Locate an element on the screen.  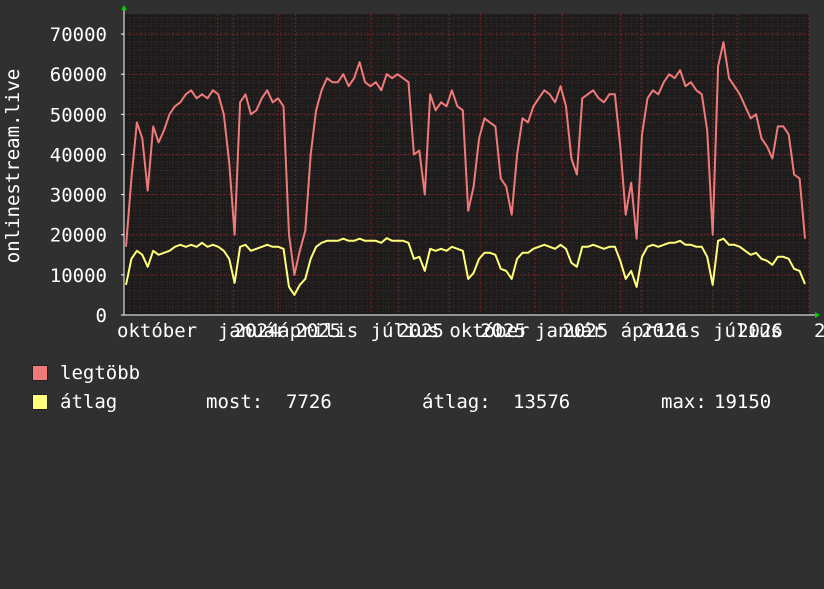
stat-current-label: most: is located at coordinates (235, 402).